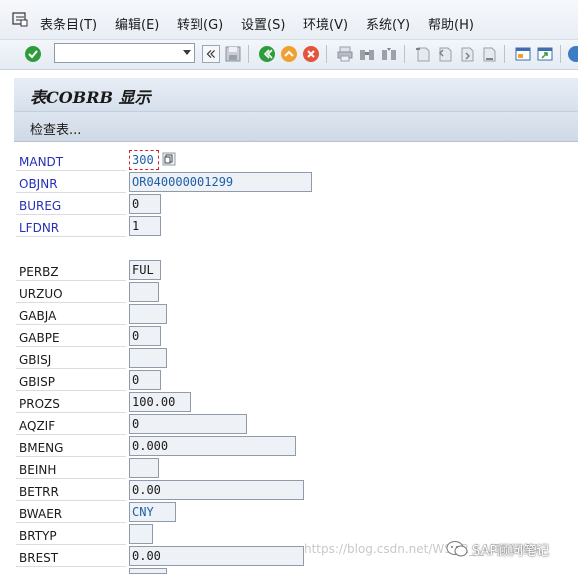  What do you see at coordinates (296, 381) in the screenshot?
I see `field-row-gbisp: GBISP 0` at bounding box center [296, 381].